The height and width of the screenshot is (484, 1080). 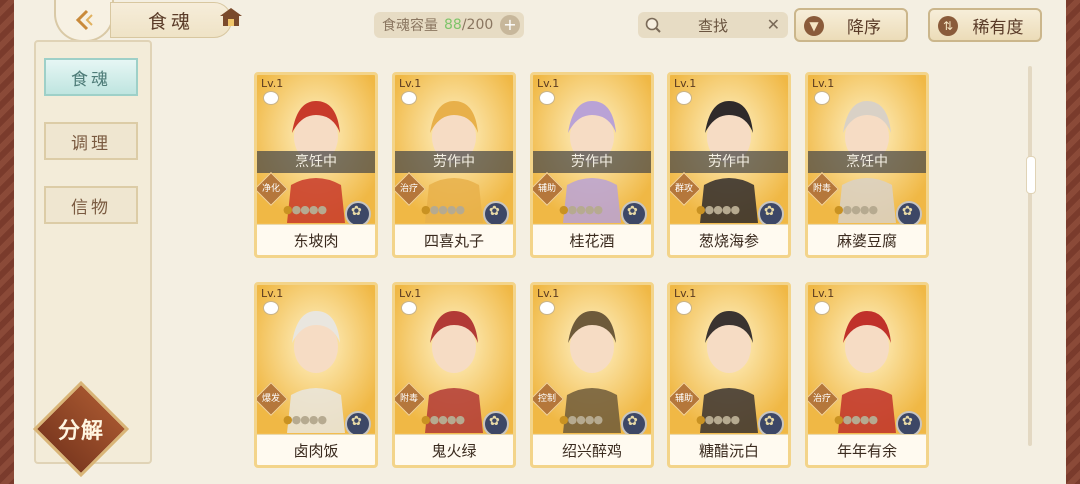 What do you see at coordinates (867, 375) in the screenshot?
I see `food-soul-card: Lv.1 治疗●●●●● 年年有余` at bounding box center [867, 375].